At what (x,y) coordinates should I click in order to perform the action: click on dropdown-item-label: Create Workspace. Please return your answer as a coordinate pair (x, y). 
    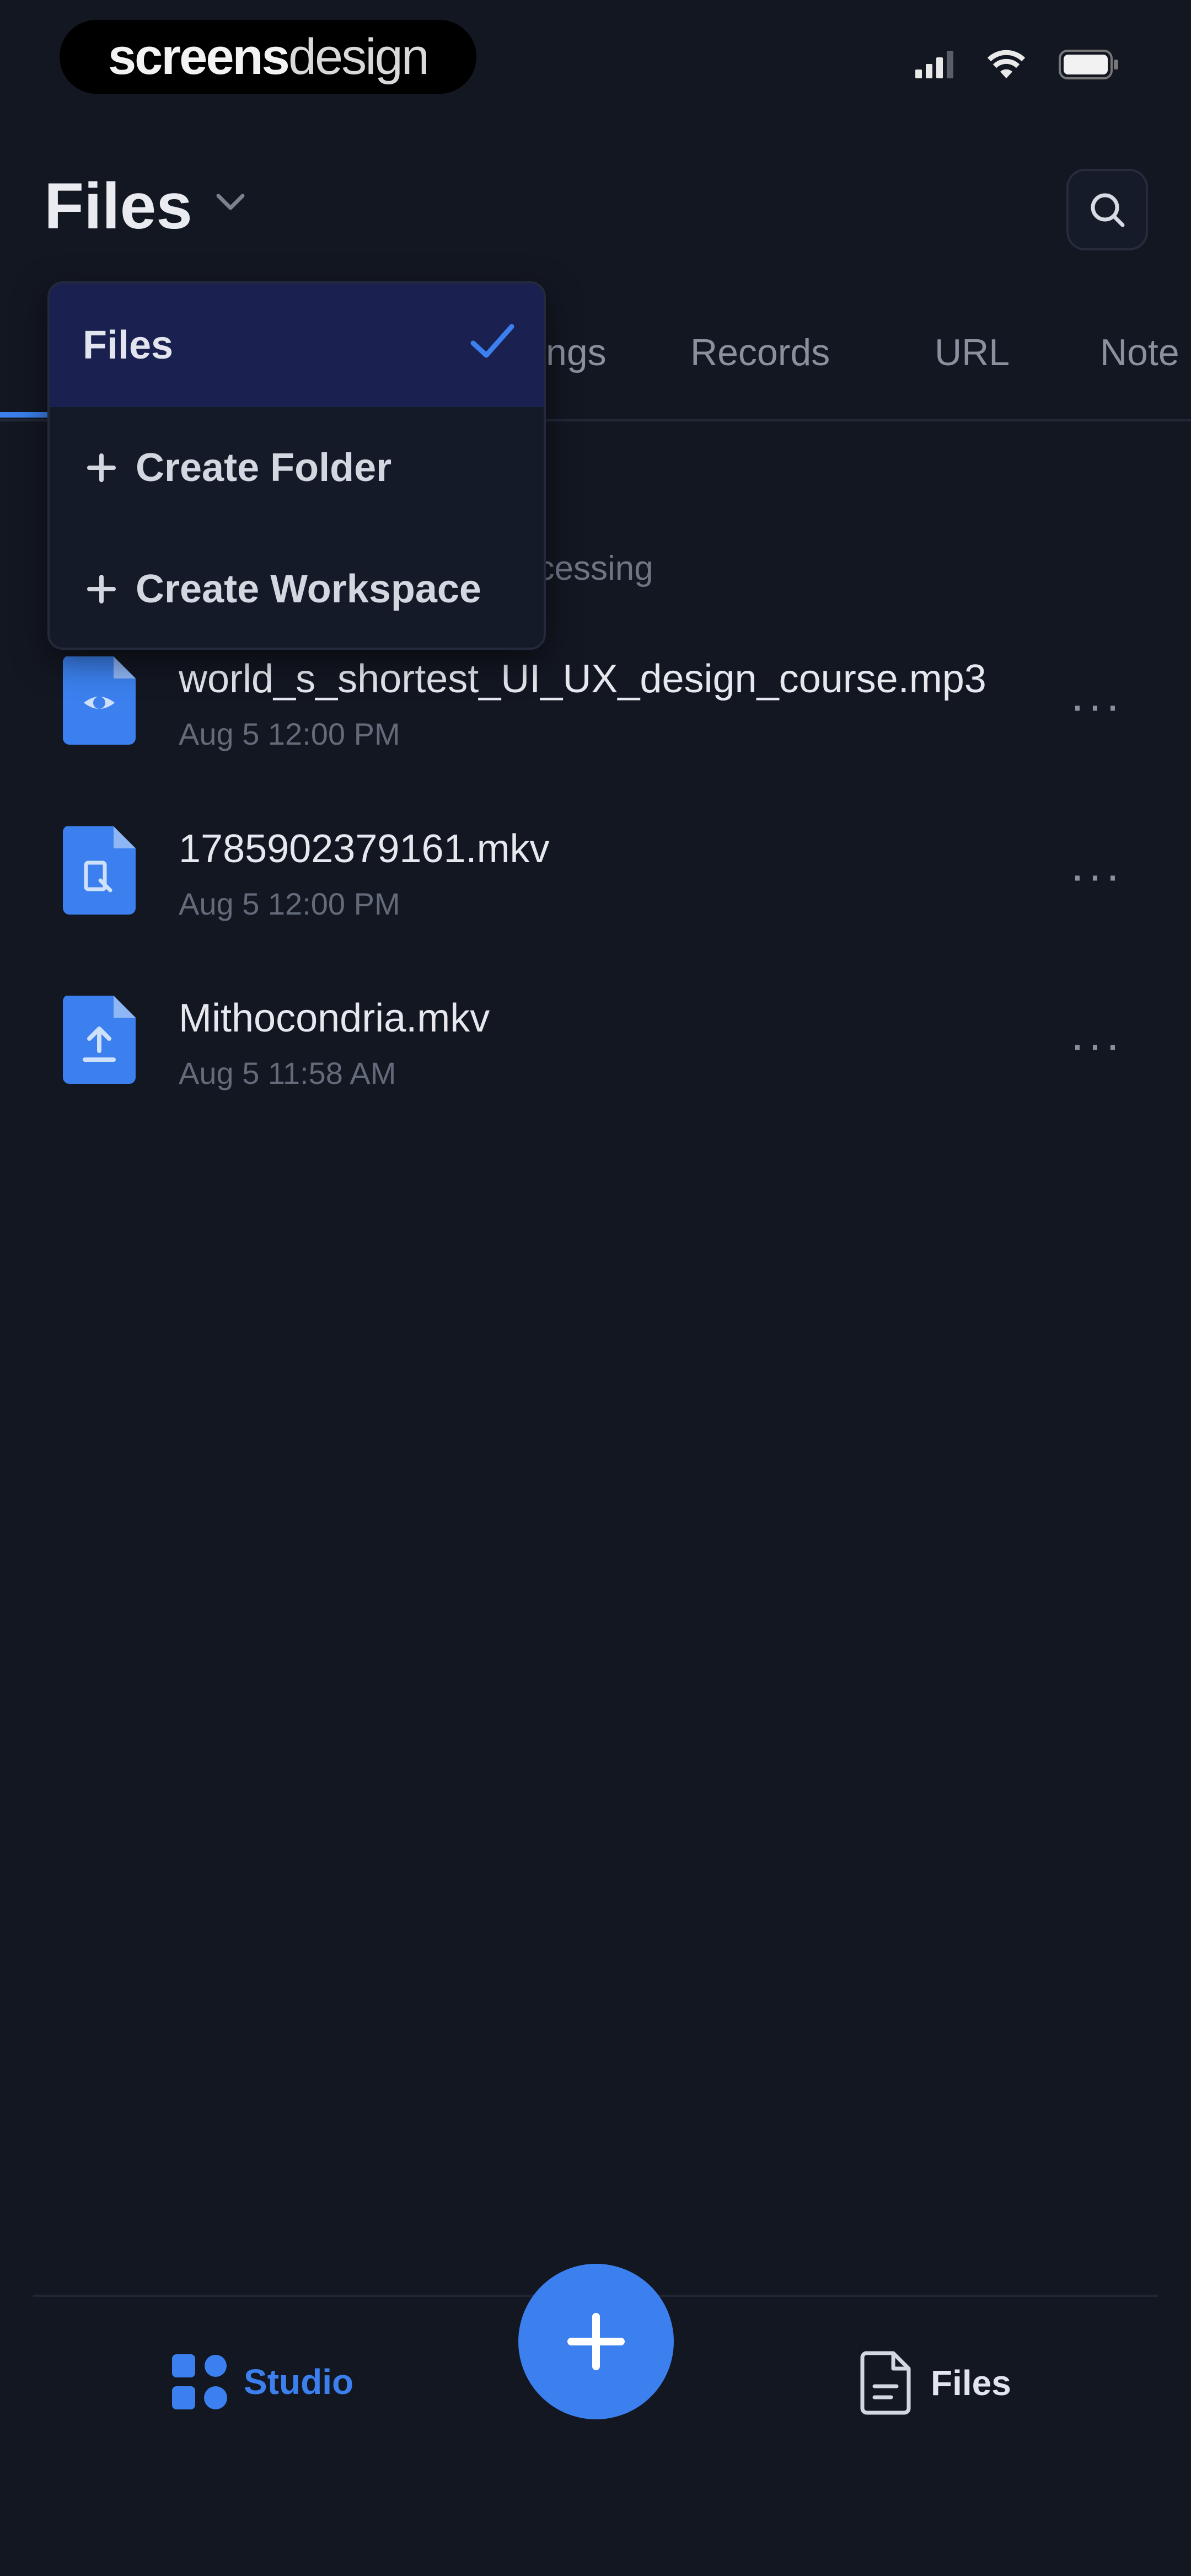
    Looking at the image, I should click on (309, 589).